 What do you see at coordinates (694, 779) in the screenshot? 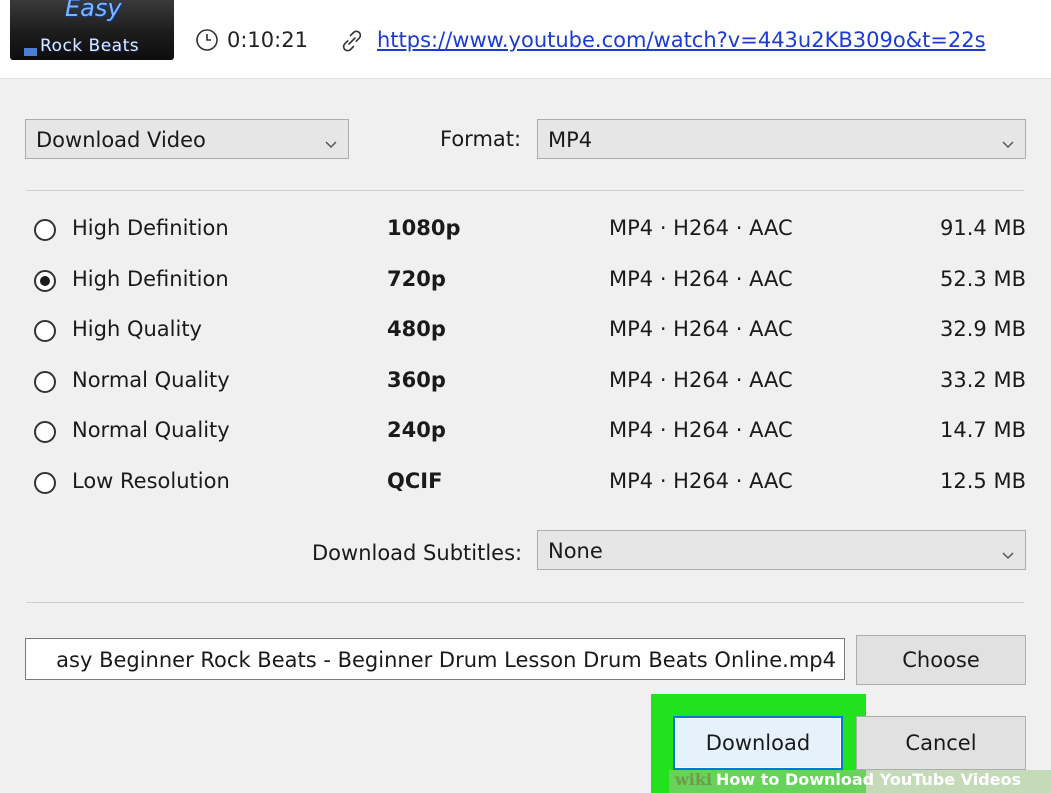
I see `watermark-brand: wiki` at bounding box center [694, 779].